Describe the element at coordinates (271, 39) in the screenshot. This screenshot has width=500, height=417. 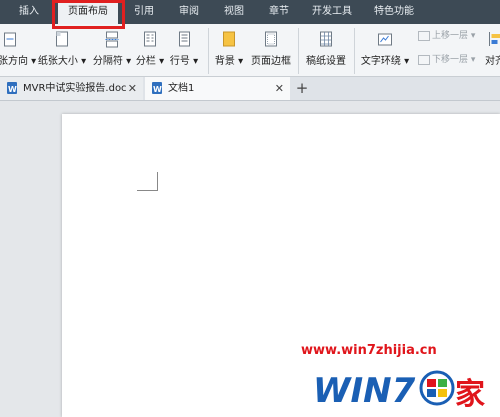
I see `page-border-icon` at that location.